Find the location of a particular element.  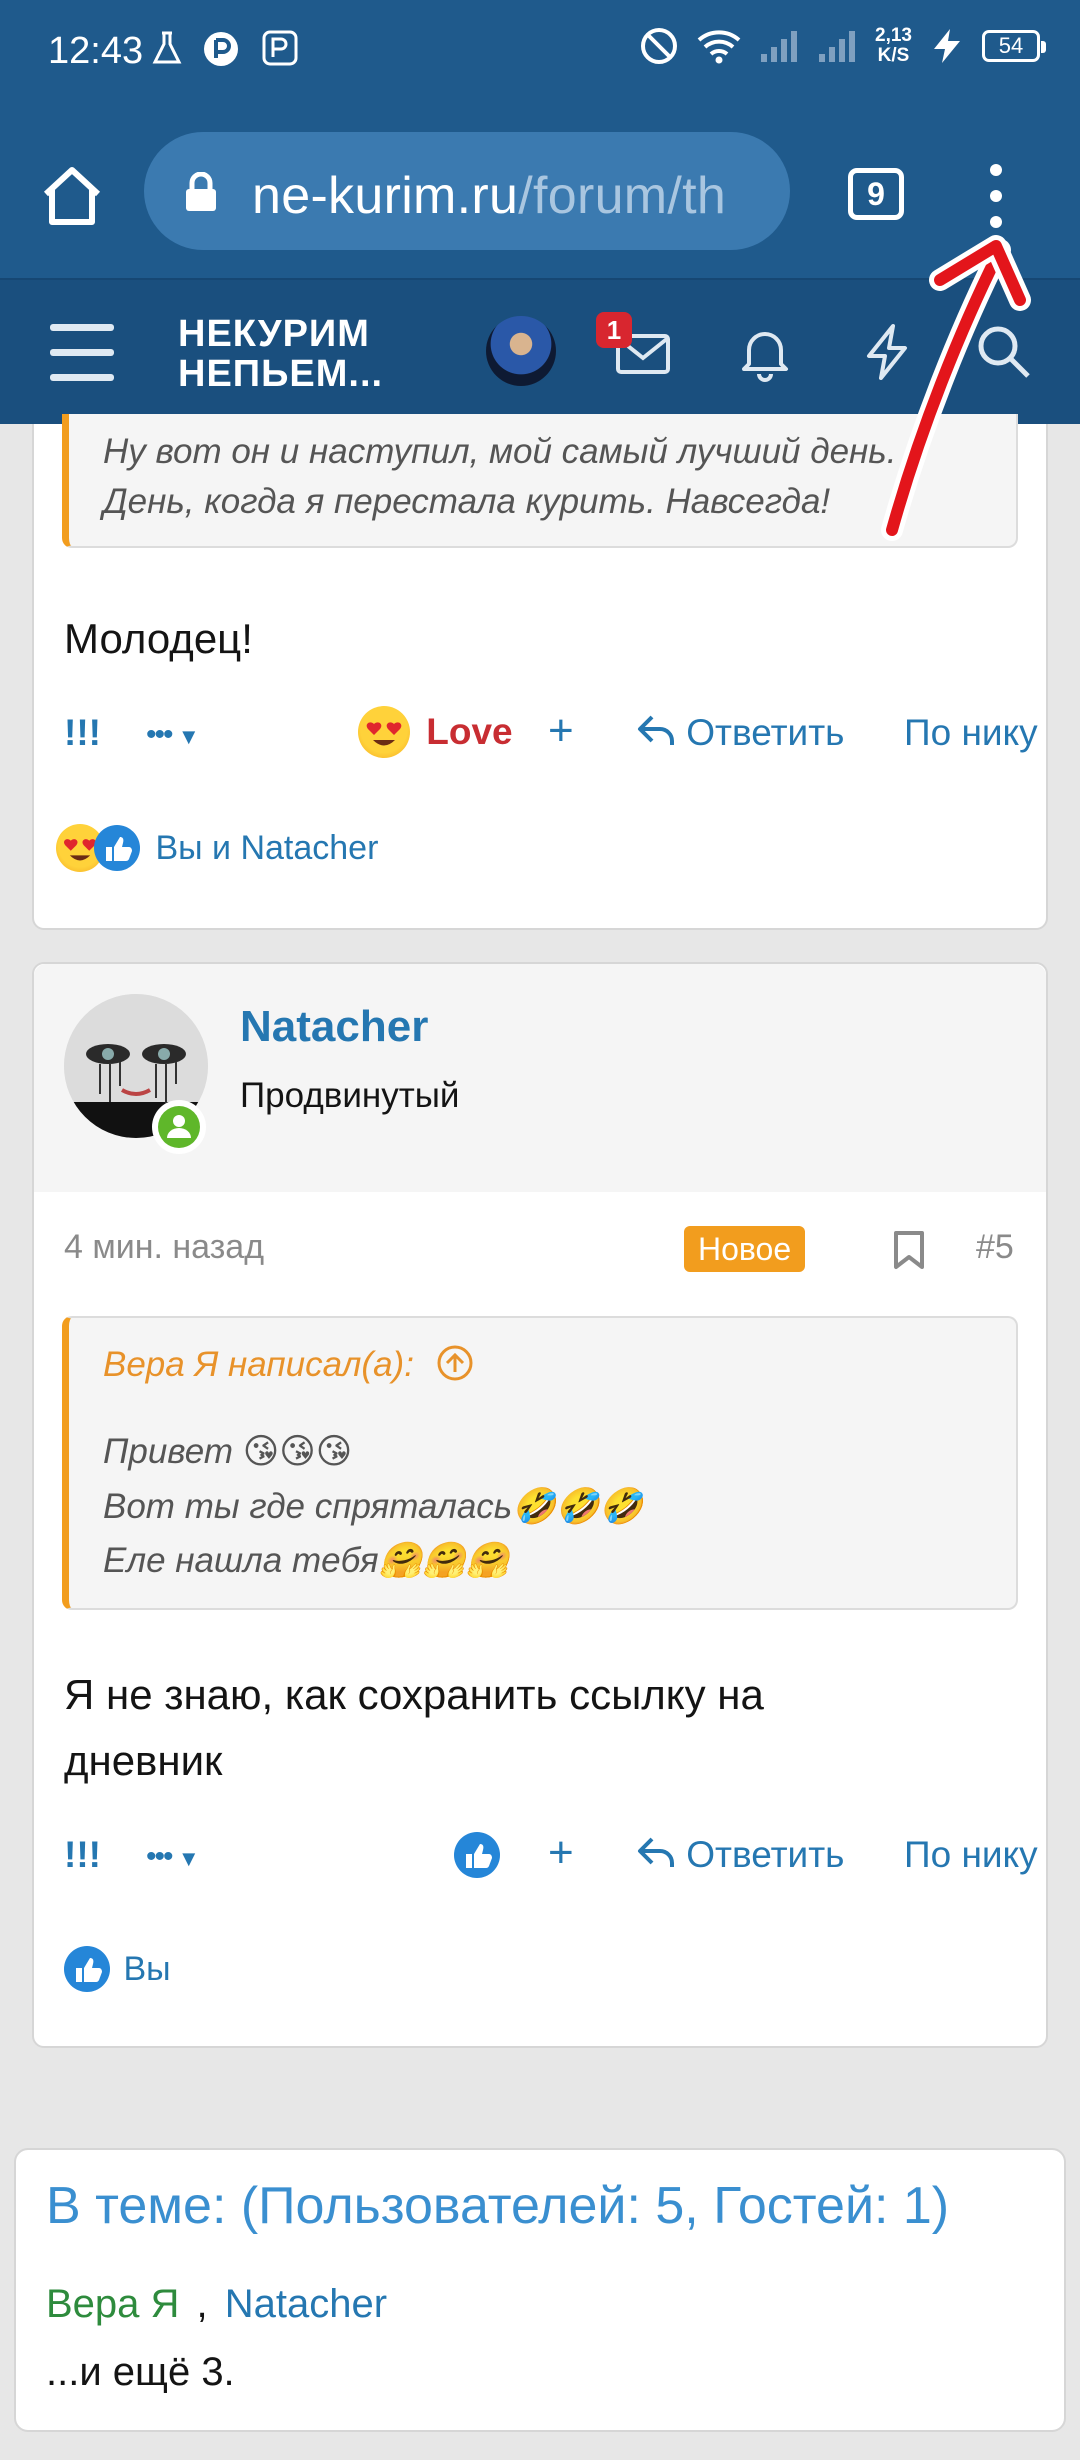

online-status-icon is located at coordinates (179, 1127).